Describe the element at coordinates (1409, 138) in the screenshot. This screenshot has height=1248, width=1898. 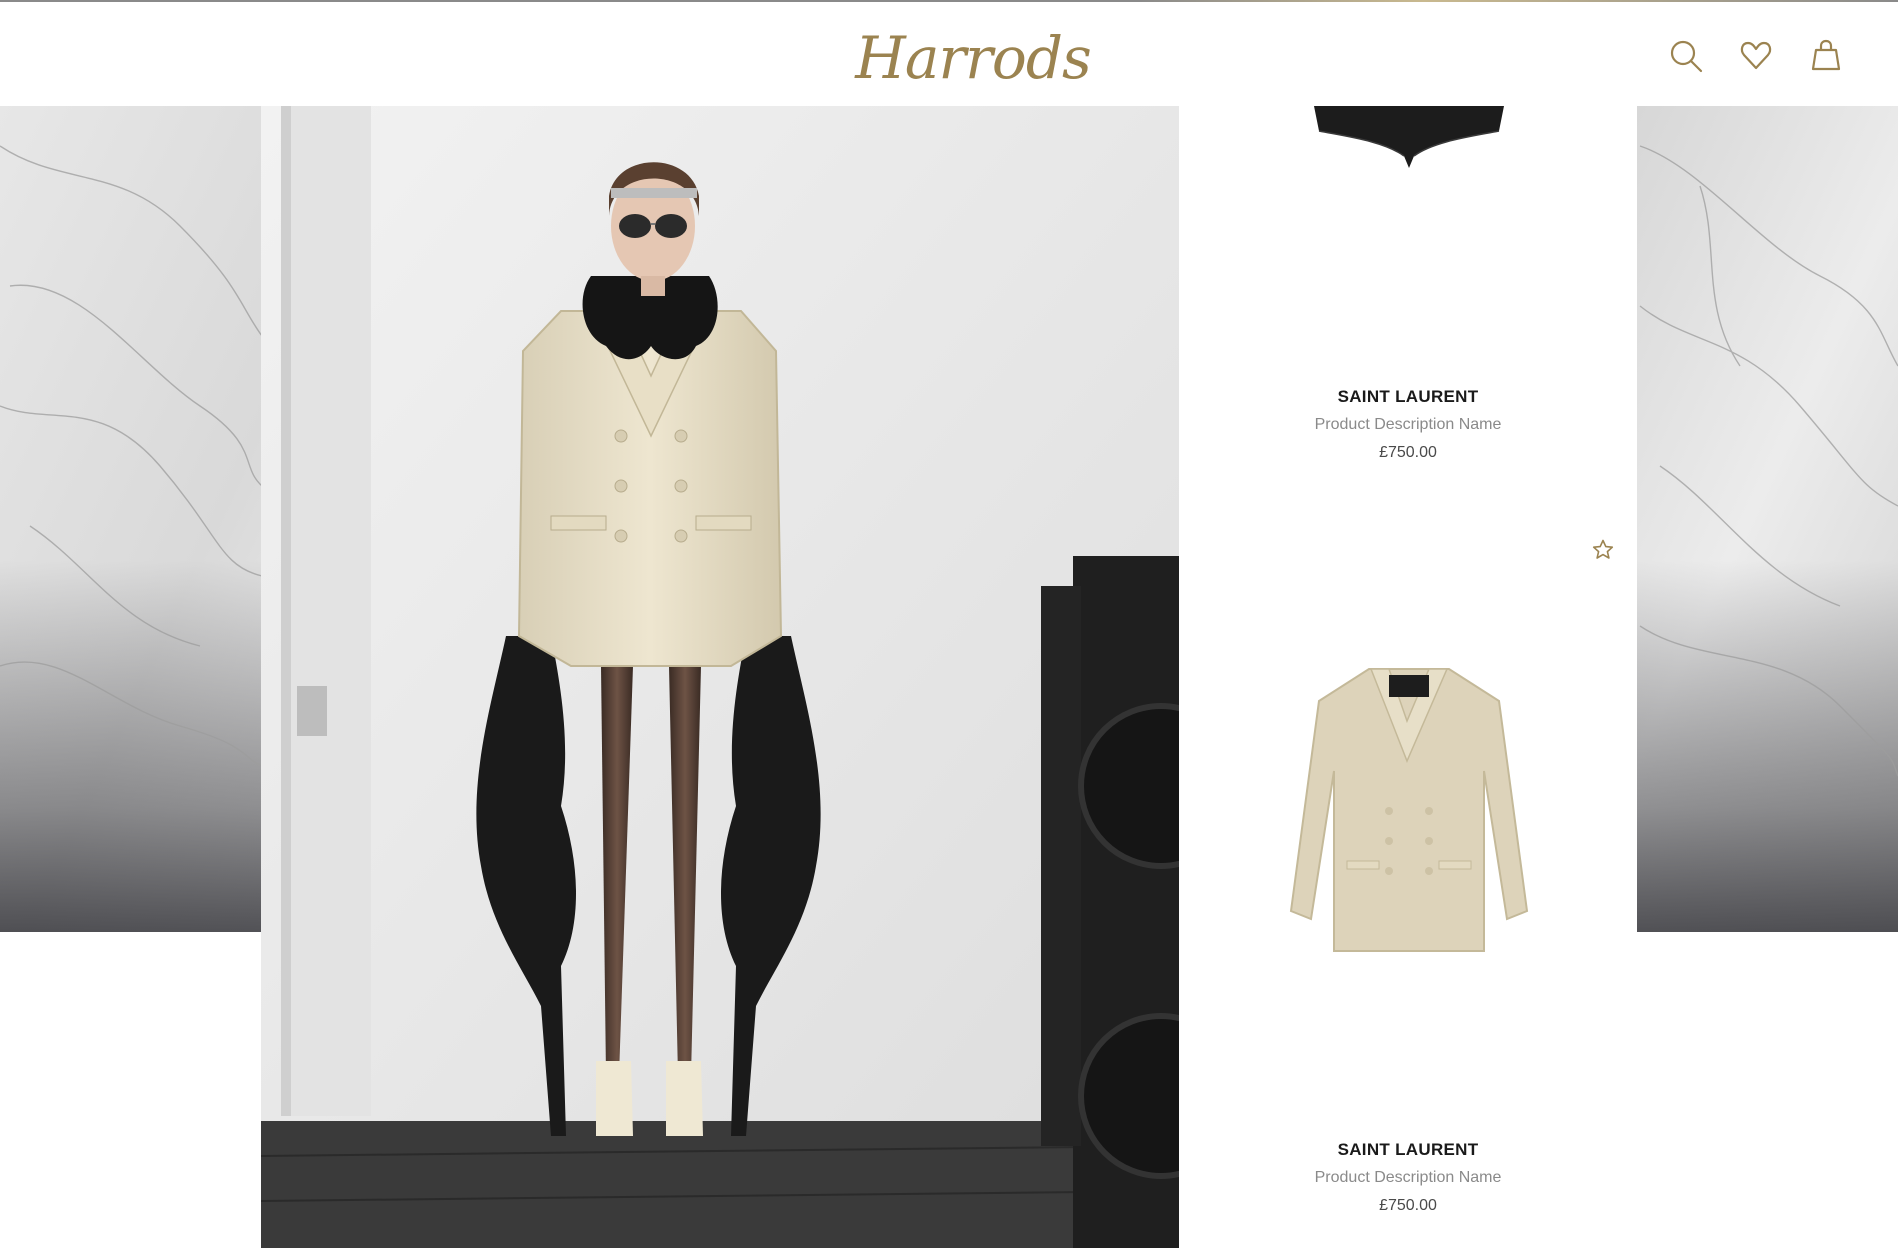
I see `product-image-shorts` at that location.